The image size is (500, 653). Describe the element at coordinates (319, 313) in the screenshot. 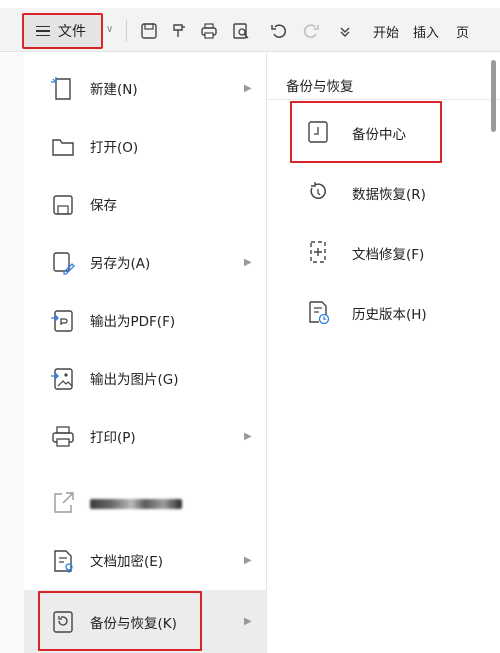

I see `history-version-icon` at that location.